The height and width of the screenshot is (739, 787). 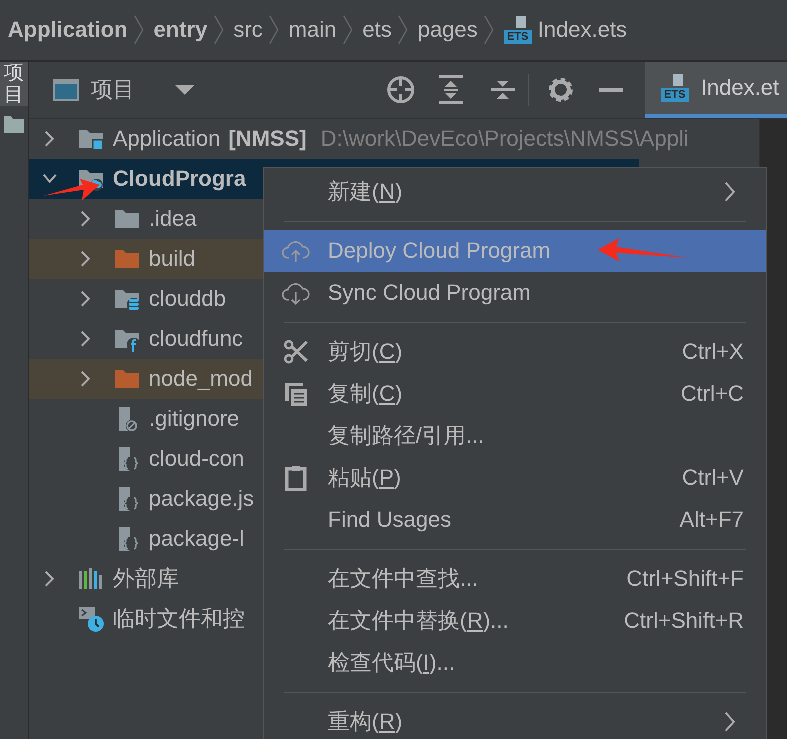 I want to click on tree-label: .gitignore, so click(x=194, y=419).